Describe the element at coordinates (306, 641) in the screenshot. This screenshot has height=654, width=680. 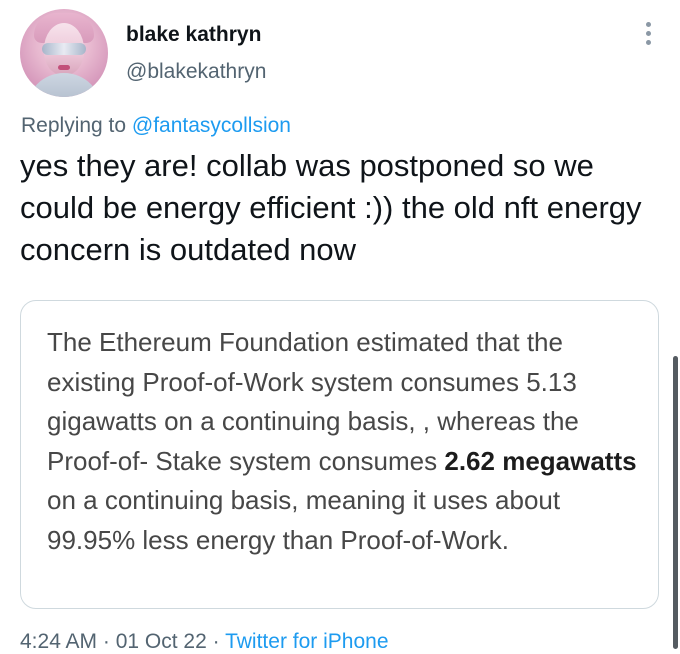
I see `tweet-source-link: Twitter for iPhone` at that location.